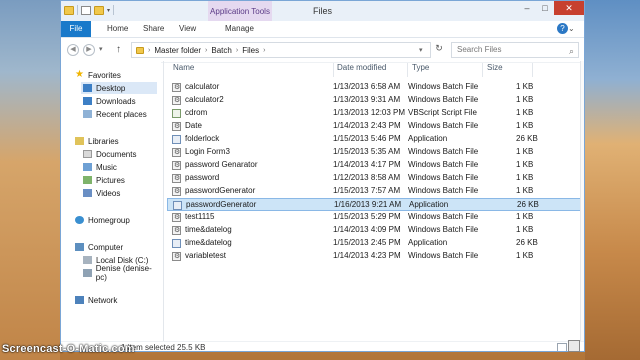  I want to click on recent-locations-icon: ▾, so click(101, 49).